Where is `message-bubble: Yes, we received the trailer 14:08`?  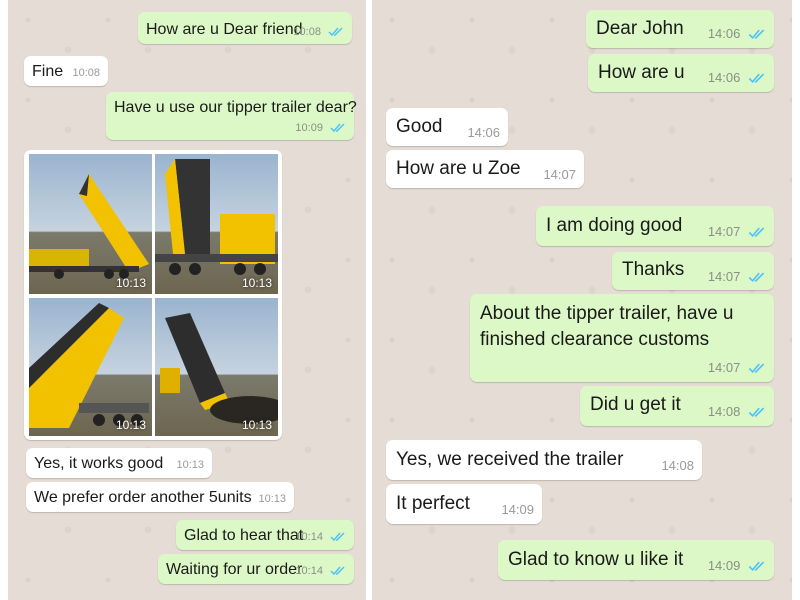
message-bubble: Yes, we received the trailer 14:08 is located at coordinates (544, 460).